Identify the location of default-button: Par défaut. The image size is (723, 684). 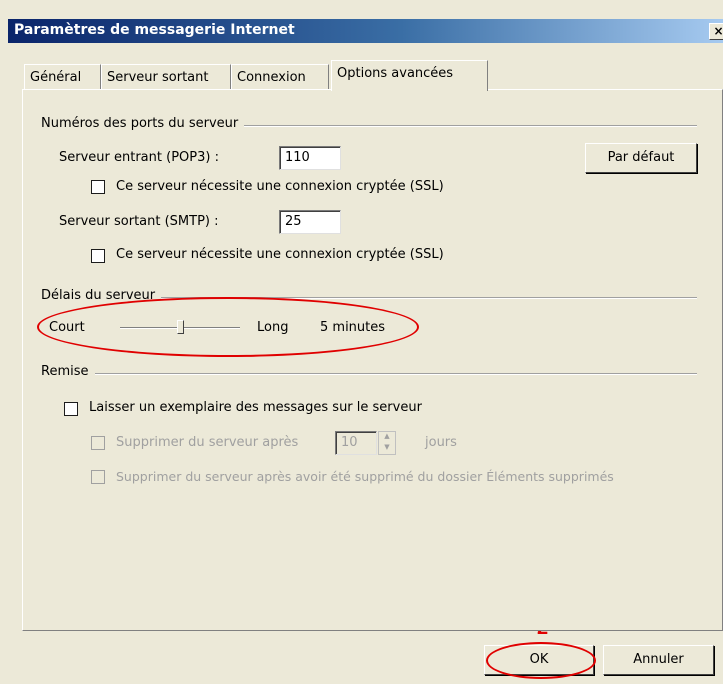
(641, 158).